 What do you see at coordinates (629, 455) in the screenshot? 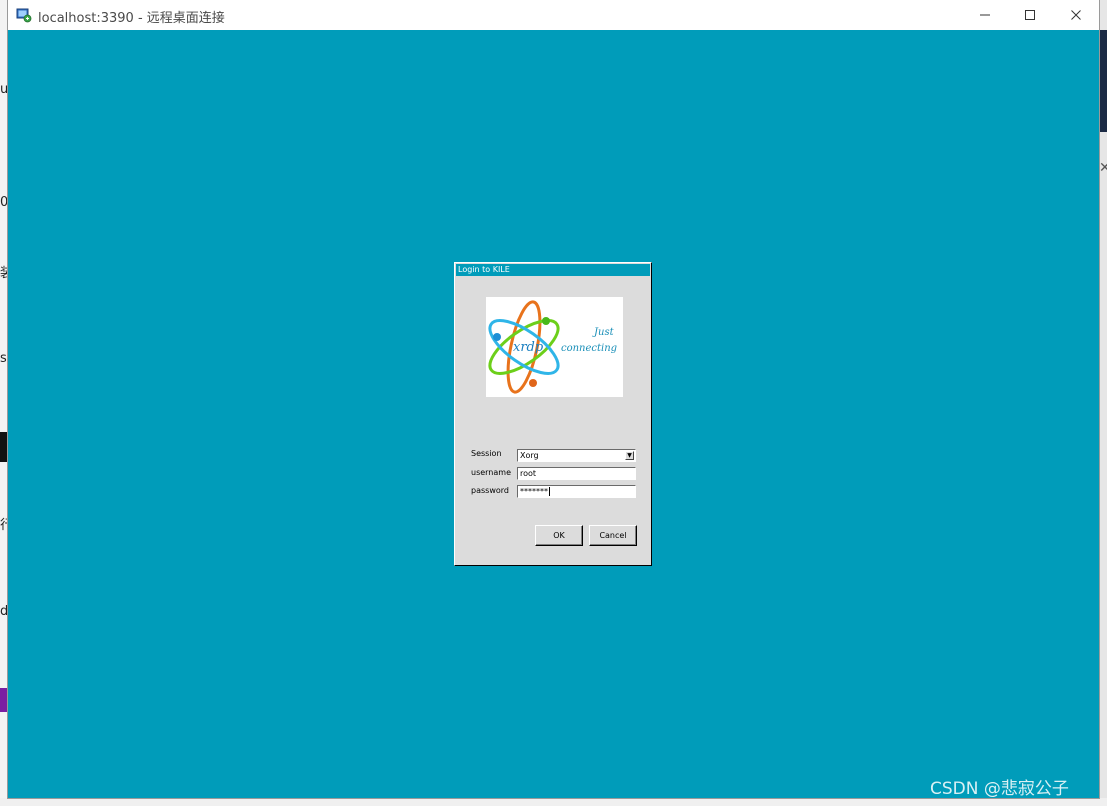
I see `dropdown-arrow-icon: ▼` at bounding box center [629, 455].